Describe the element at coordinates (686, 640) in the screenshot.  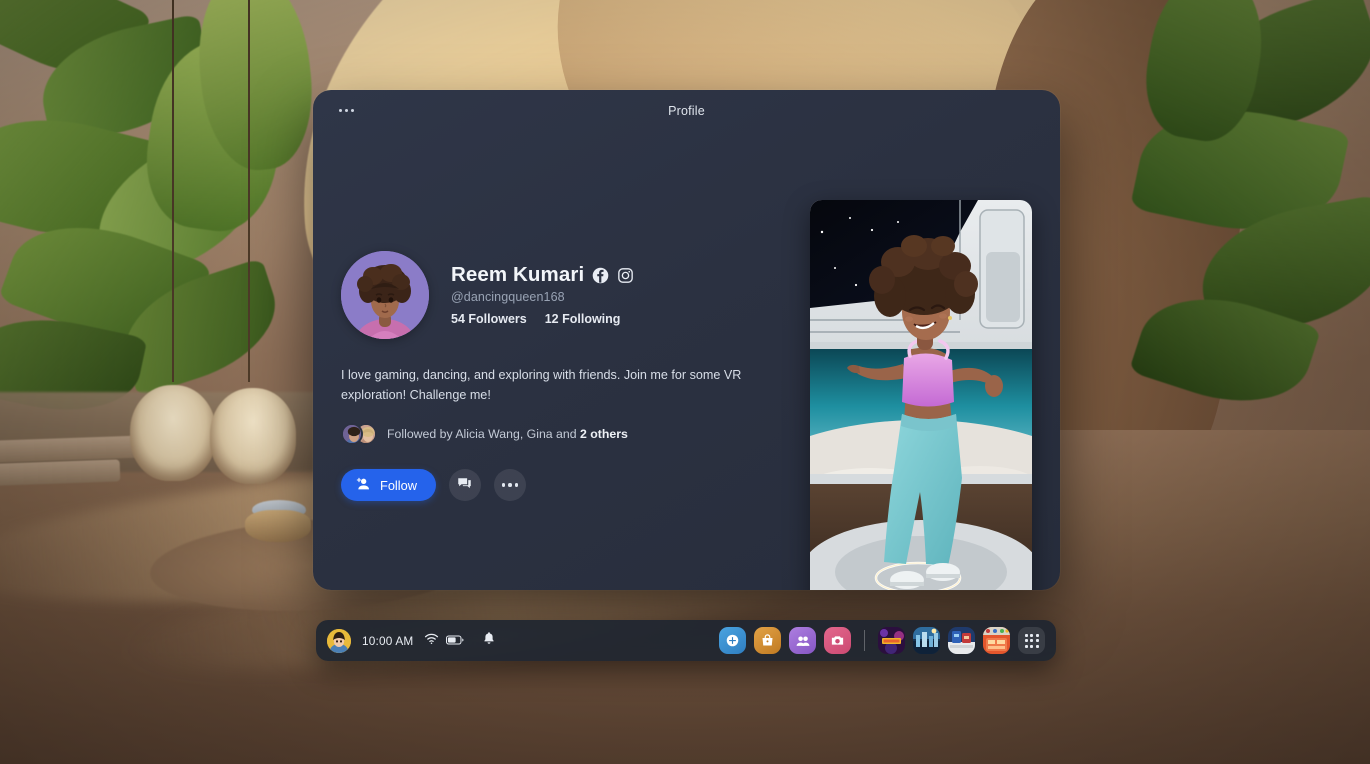
I see `taskbar: 10:00 AM` at that location.